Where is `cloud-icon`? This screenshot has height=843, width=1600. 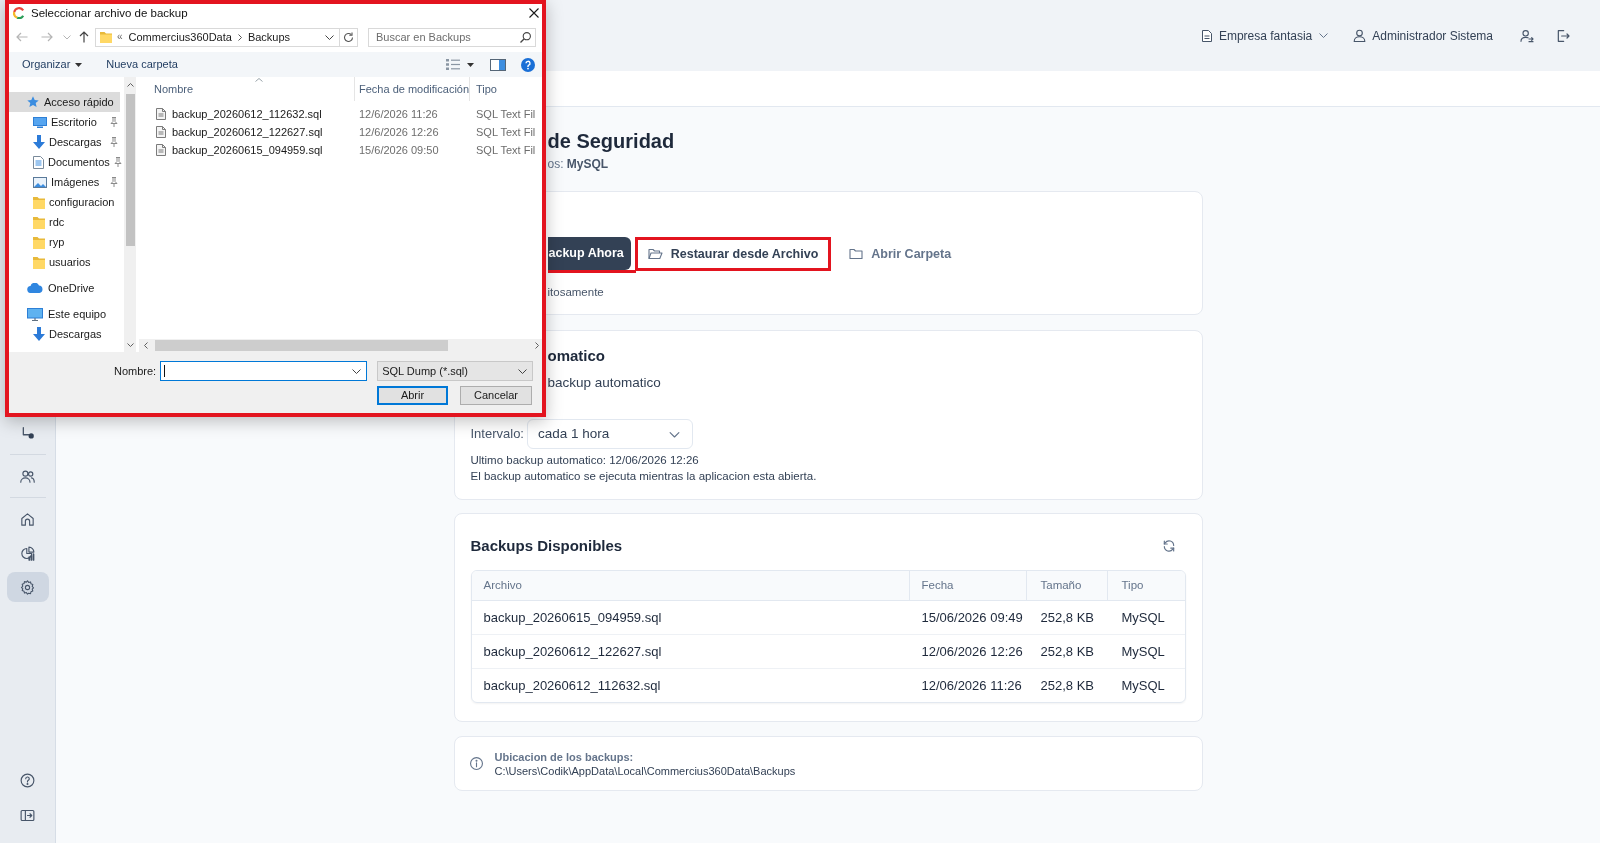
cloud-icon is located at coordinates (35, 288).